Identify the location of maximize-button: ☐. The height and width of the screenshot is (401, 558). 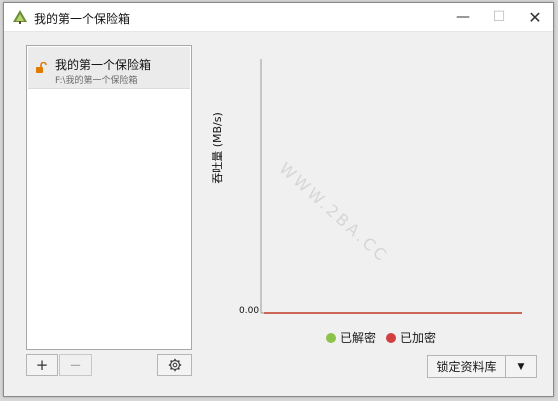
(499, 17).